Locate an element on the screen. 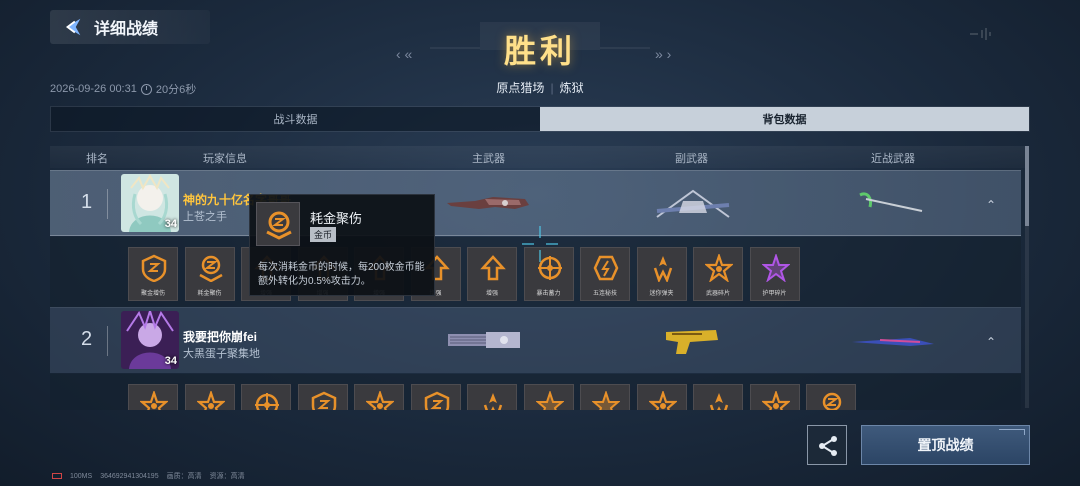 The image size is (1080, 486). clock-icon is located at coordinates (146, 89).